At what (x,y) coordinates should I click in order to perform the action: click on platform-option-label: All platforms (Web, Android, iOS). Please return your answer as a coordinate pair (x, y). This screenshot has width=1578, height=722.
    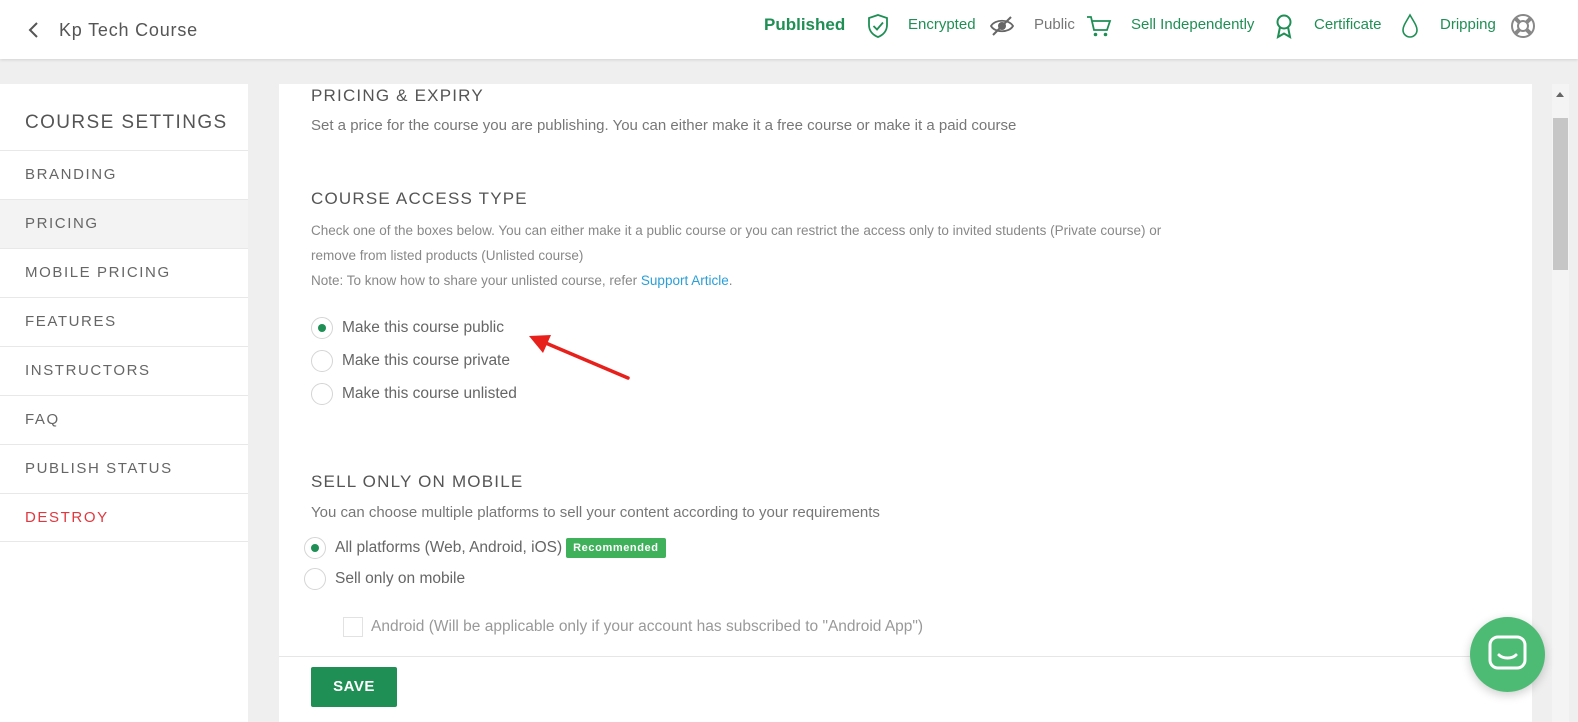
    Looking at the image, I should click on (449, 547).